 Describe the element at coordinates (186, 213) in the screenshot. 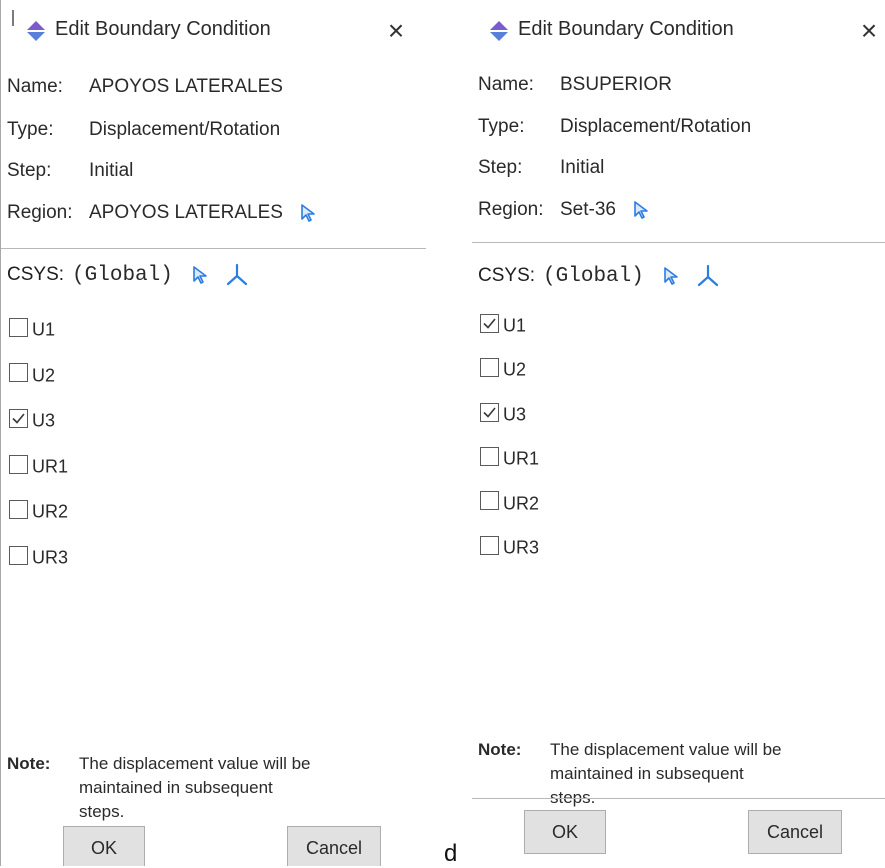

I see `region-value: APOYOS LATERALES` at that location.